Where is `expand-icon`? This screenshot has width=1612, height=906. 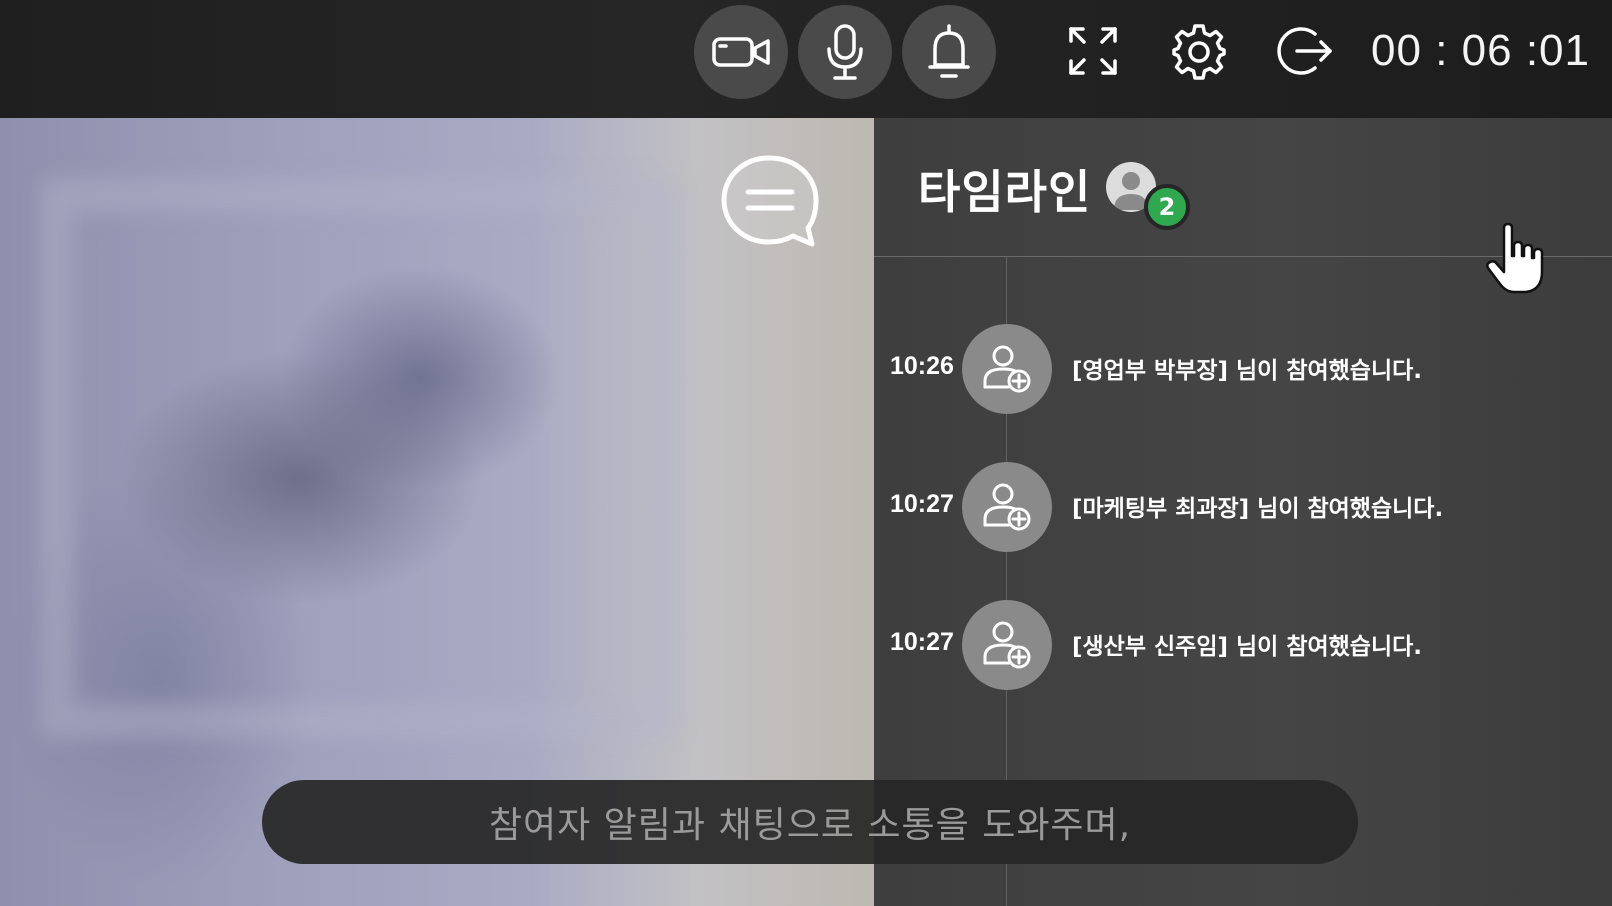 expand-icon is located at coordinates (1093, 51).